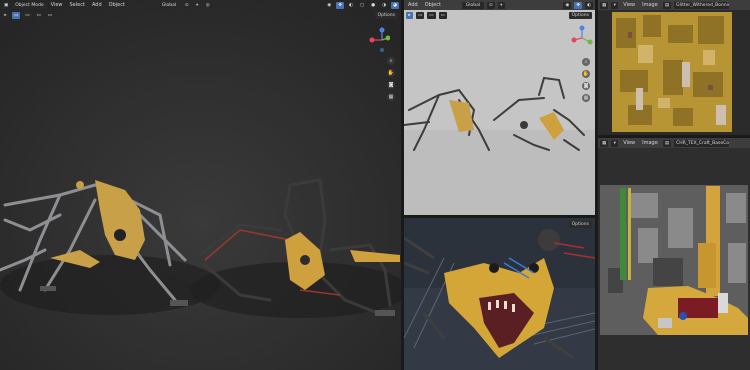 This screenshot has height=370, width=750. Describe the element at coordinates (586, 74) in the screenshot. I see `mid-hand-icon: ✋` at that location.